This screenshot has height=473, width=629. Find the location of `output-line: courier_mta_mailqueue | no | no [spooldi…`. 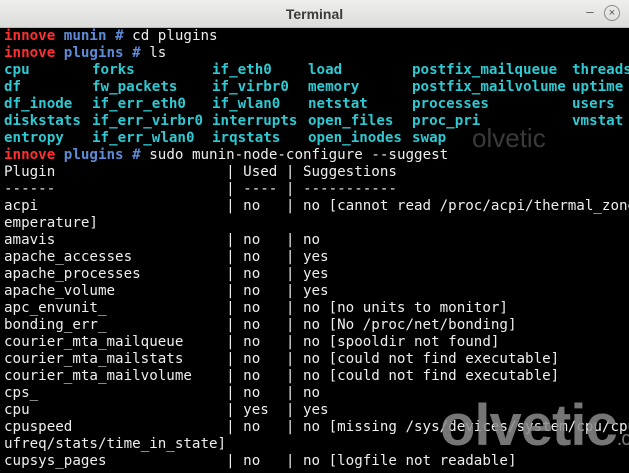

output-line: courier_mta_mailqueue | no | no [spooldi… is located at coordinates (252, 342).